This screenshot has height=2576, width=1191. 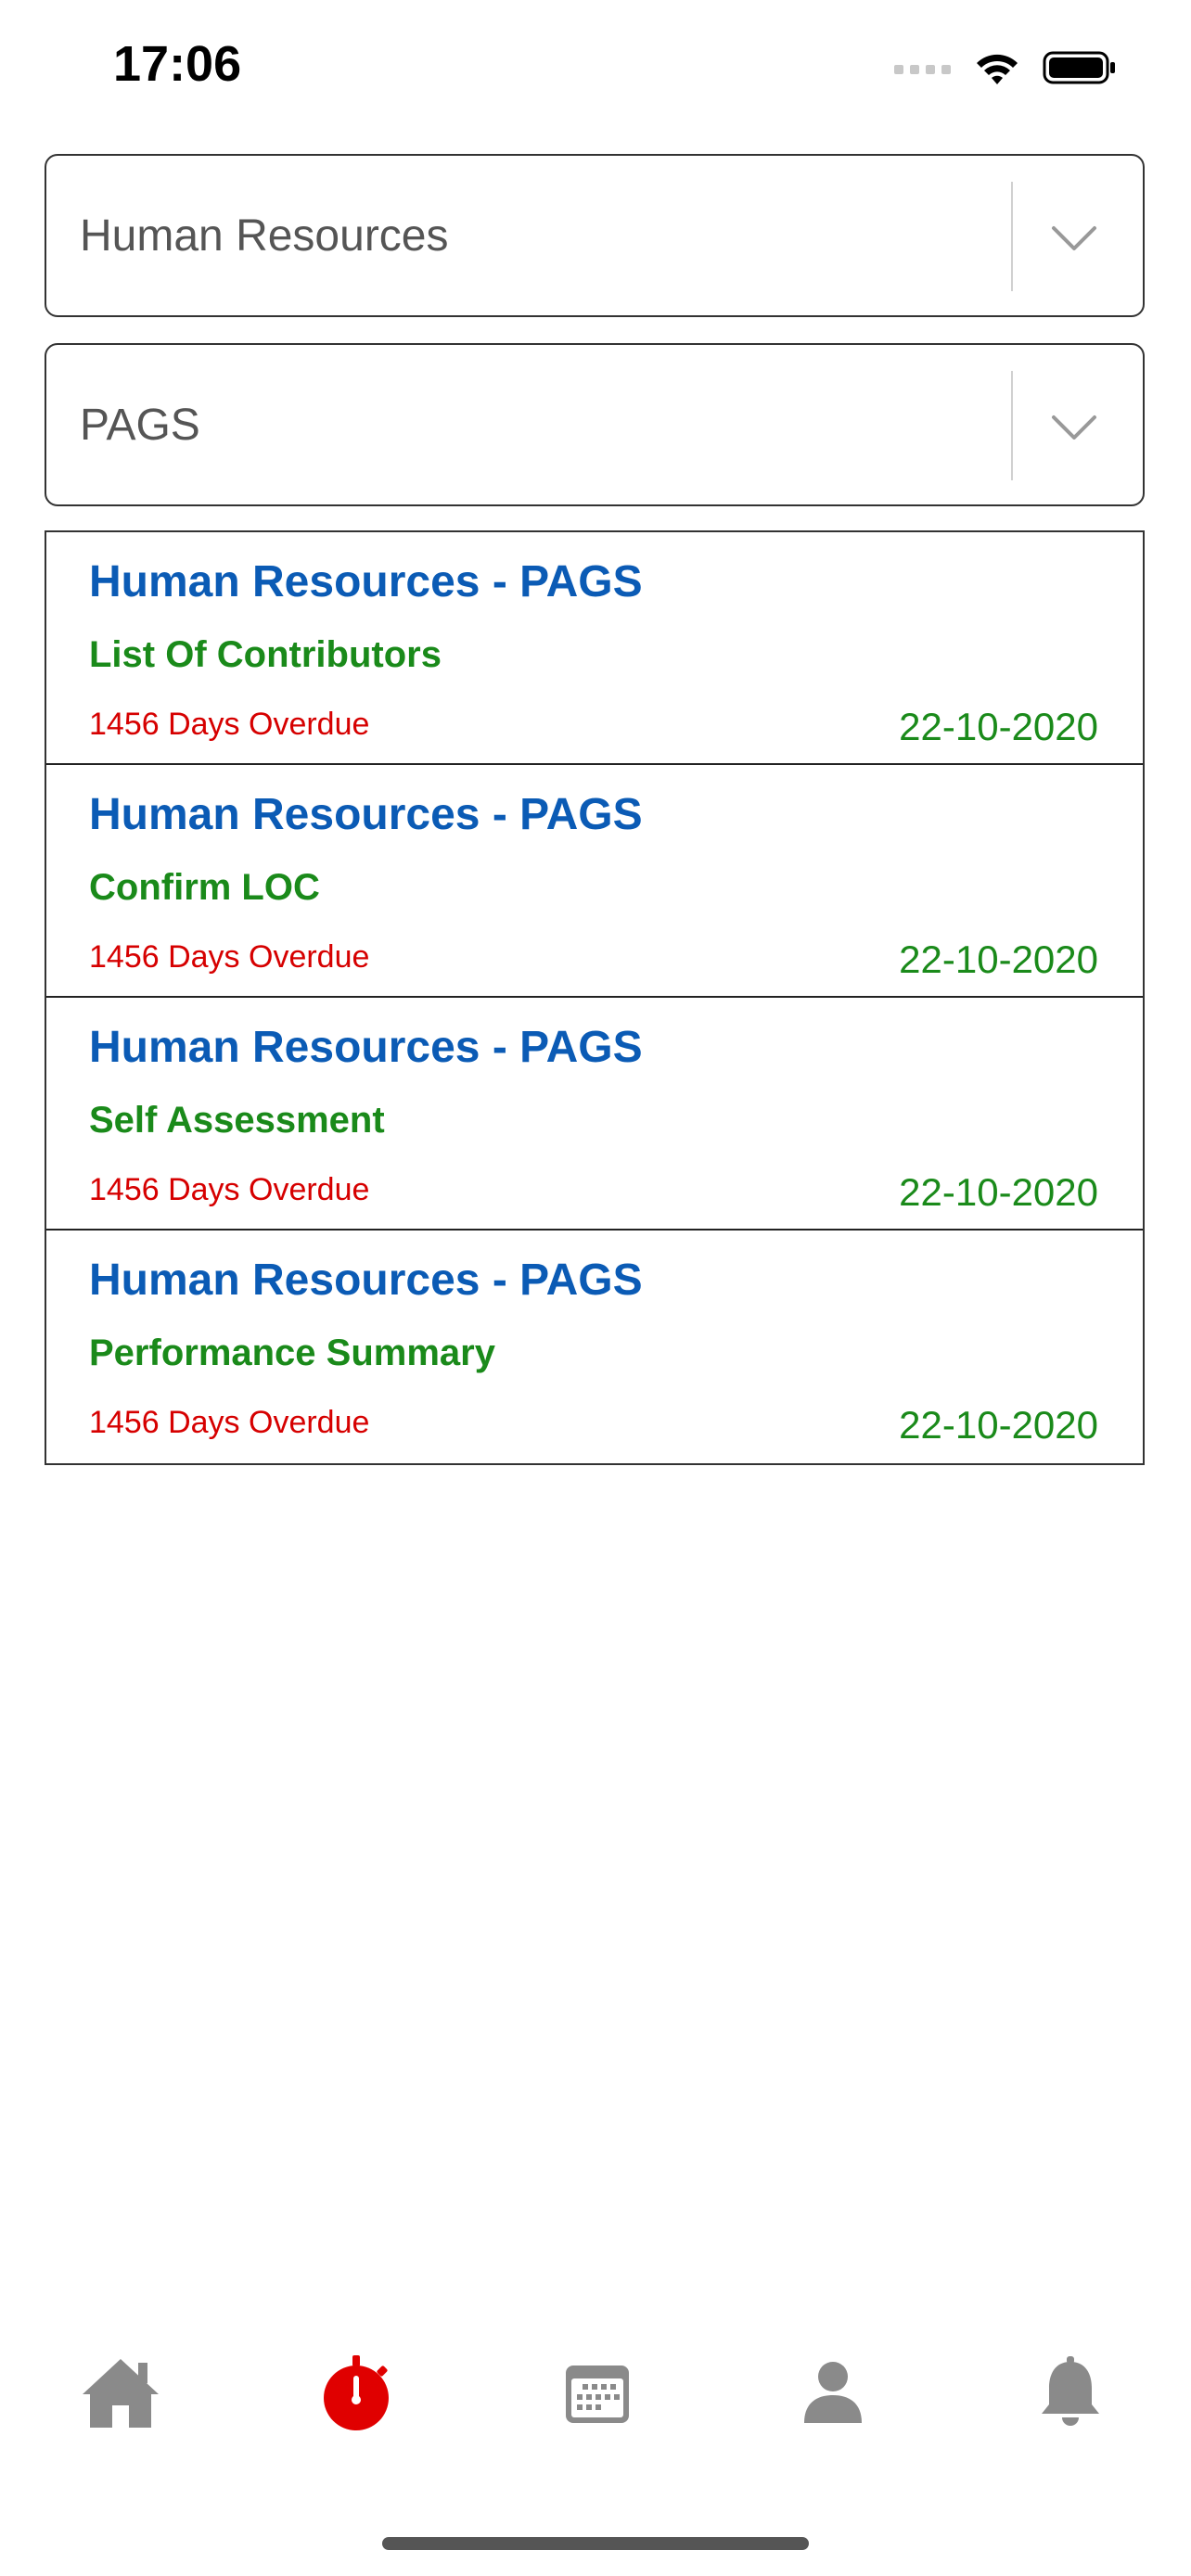 I want to click on tab-notifications, so click(x=1070, y=2393).